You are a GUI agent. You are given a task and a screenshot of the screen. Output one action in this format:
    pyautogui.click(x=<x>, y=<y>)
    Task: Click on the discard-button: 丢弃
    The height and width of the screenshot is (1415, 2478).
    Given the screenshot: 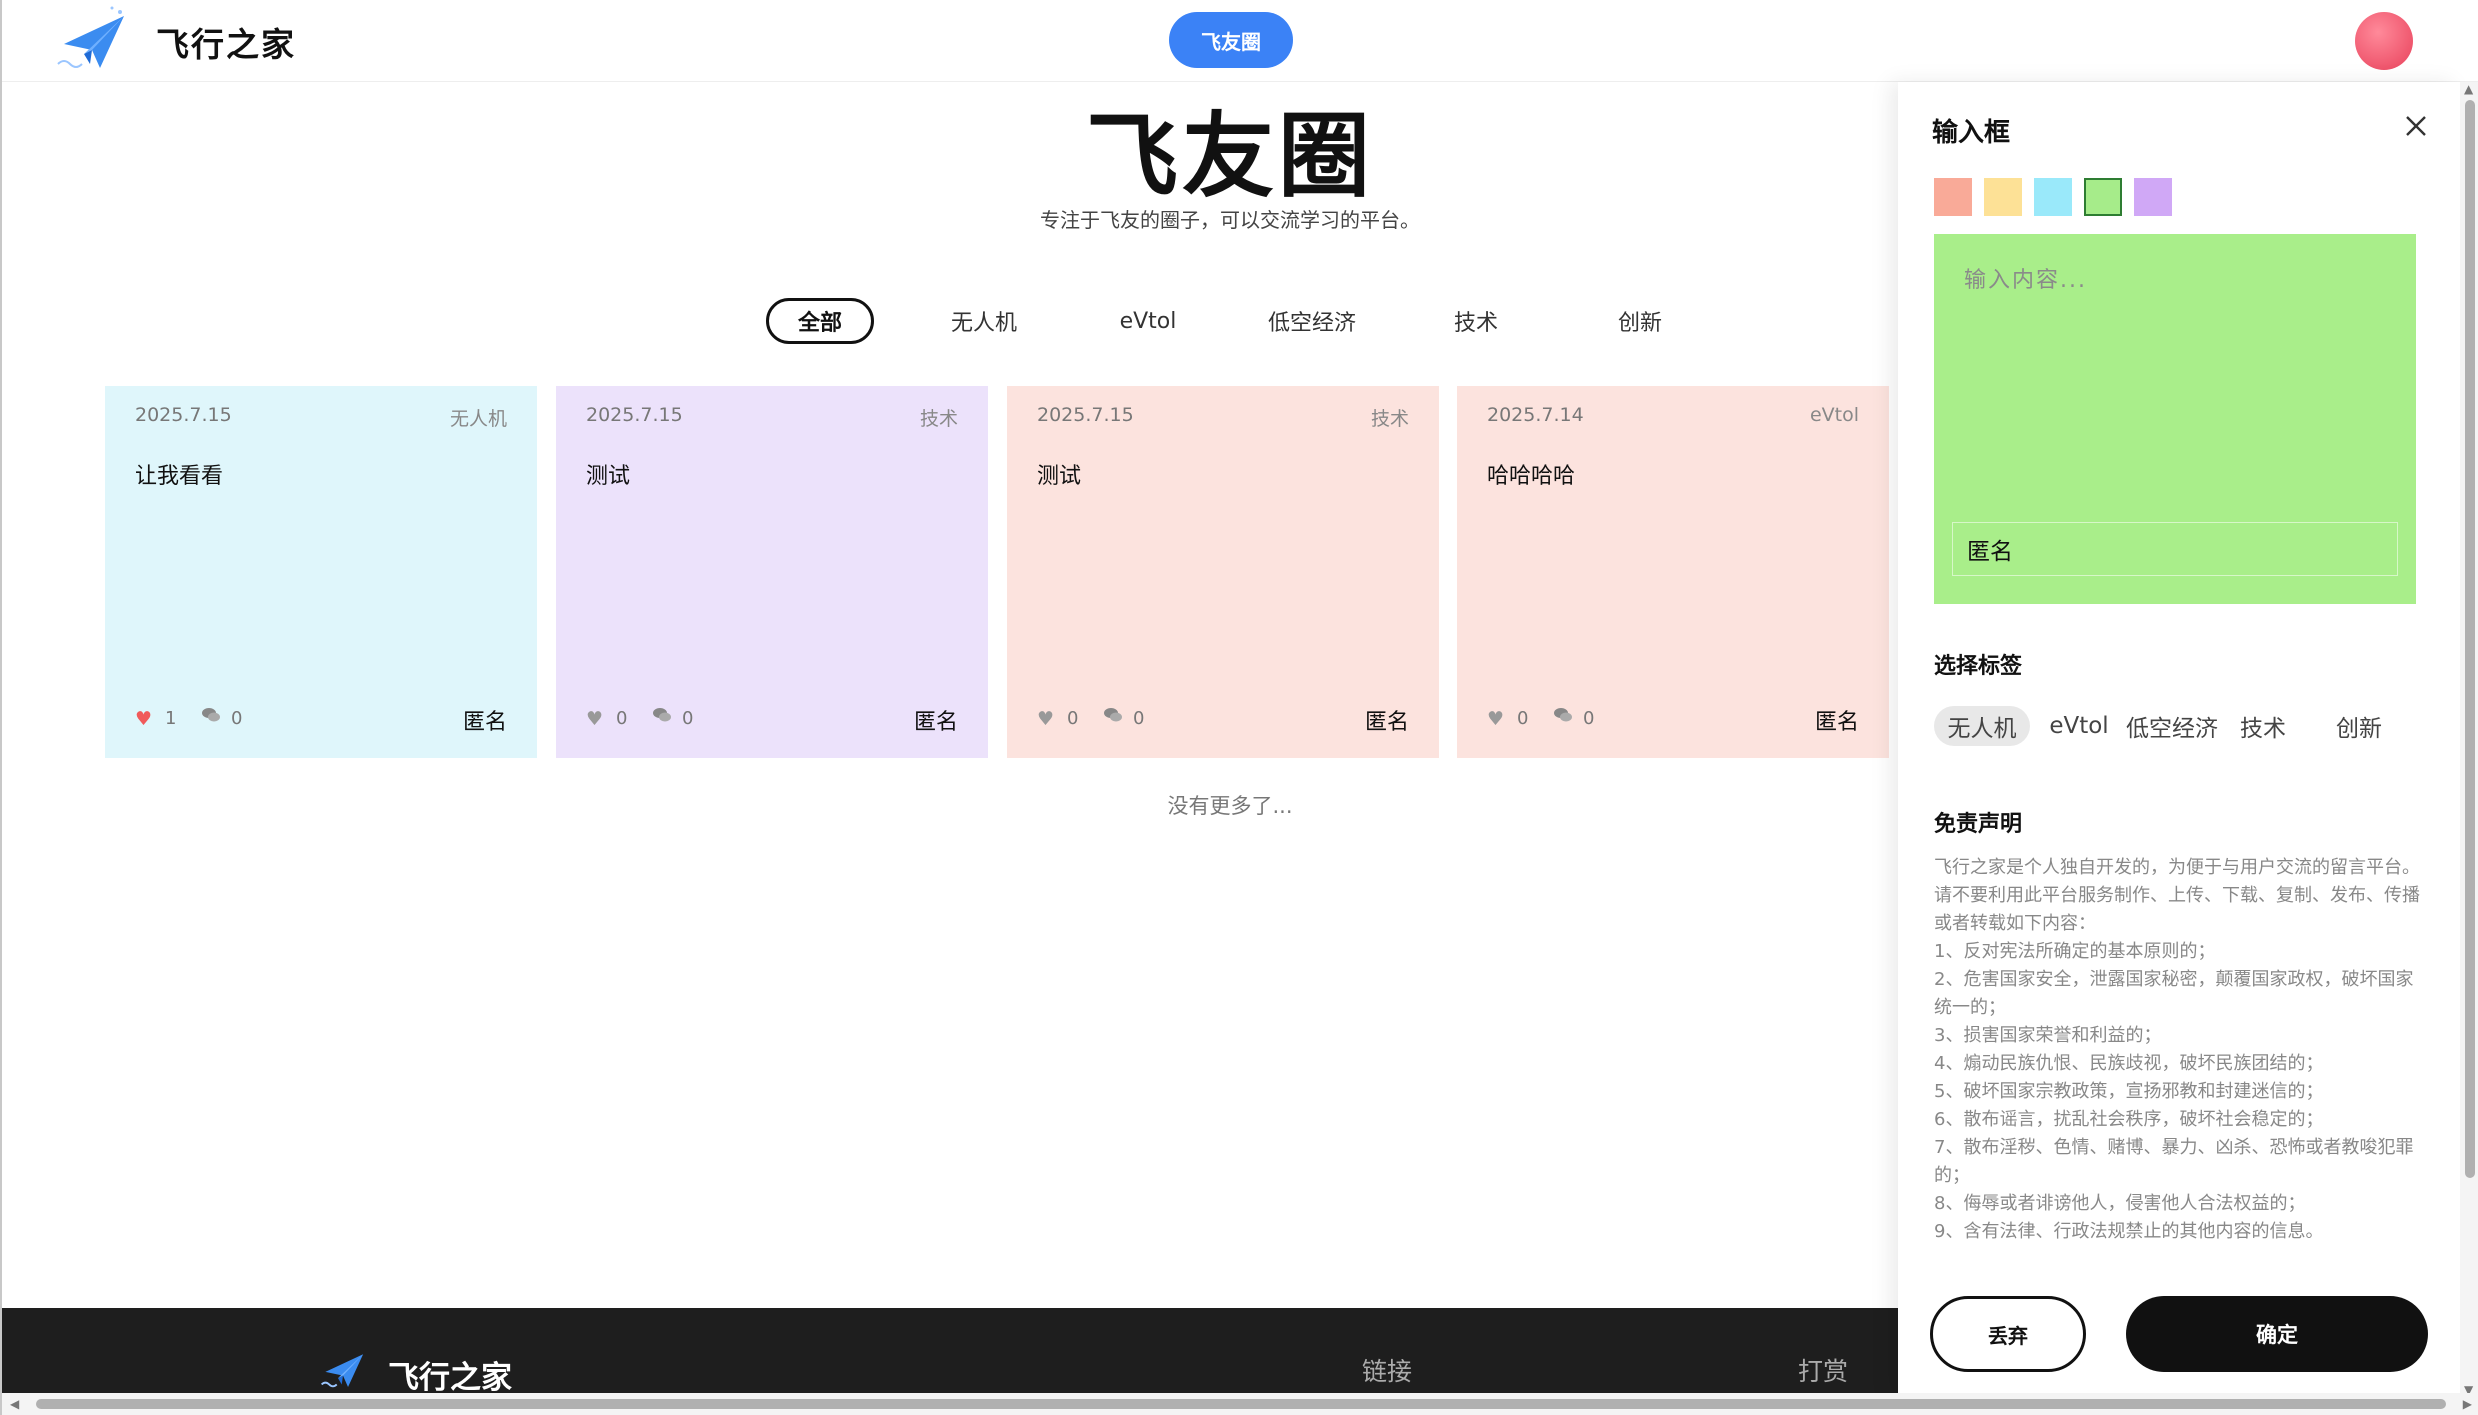 What is the action you would take?
    pyautogui.click(x=2008, y=1334)
    